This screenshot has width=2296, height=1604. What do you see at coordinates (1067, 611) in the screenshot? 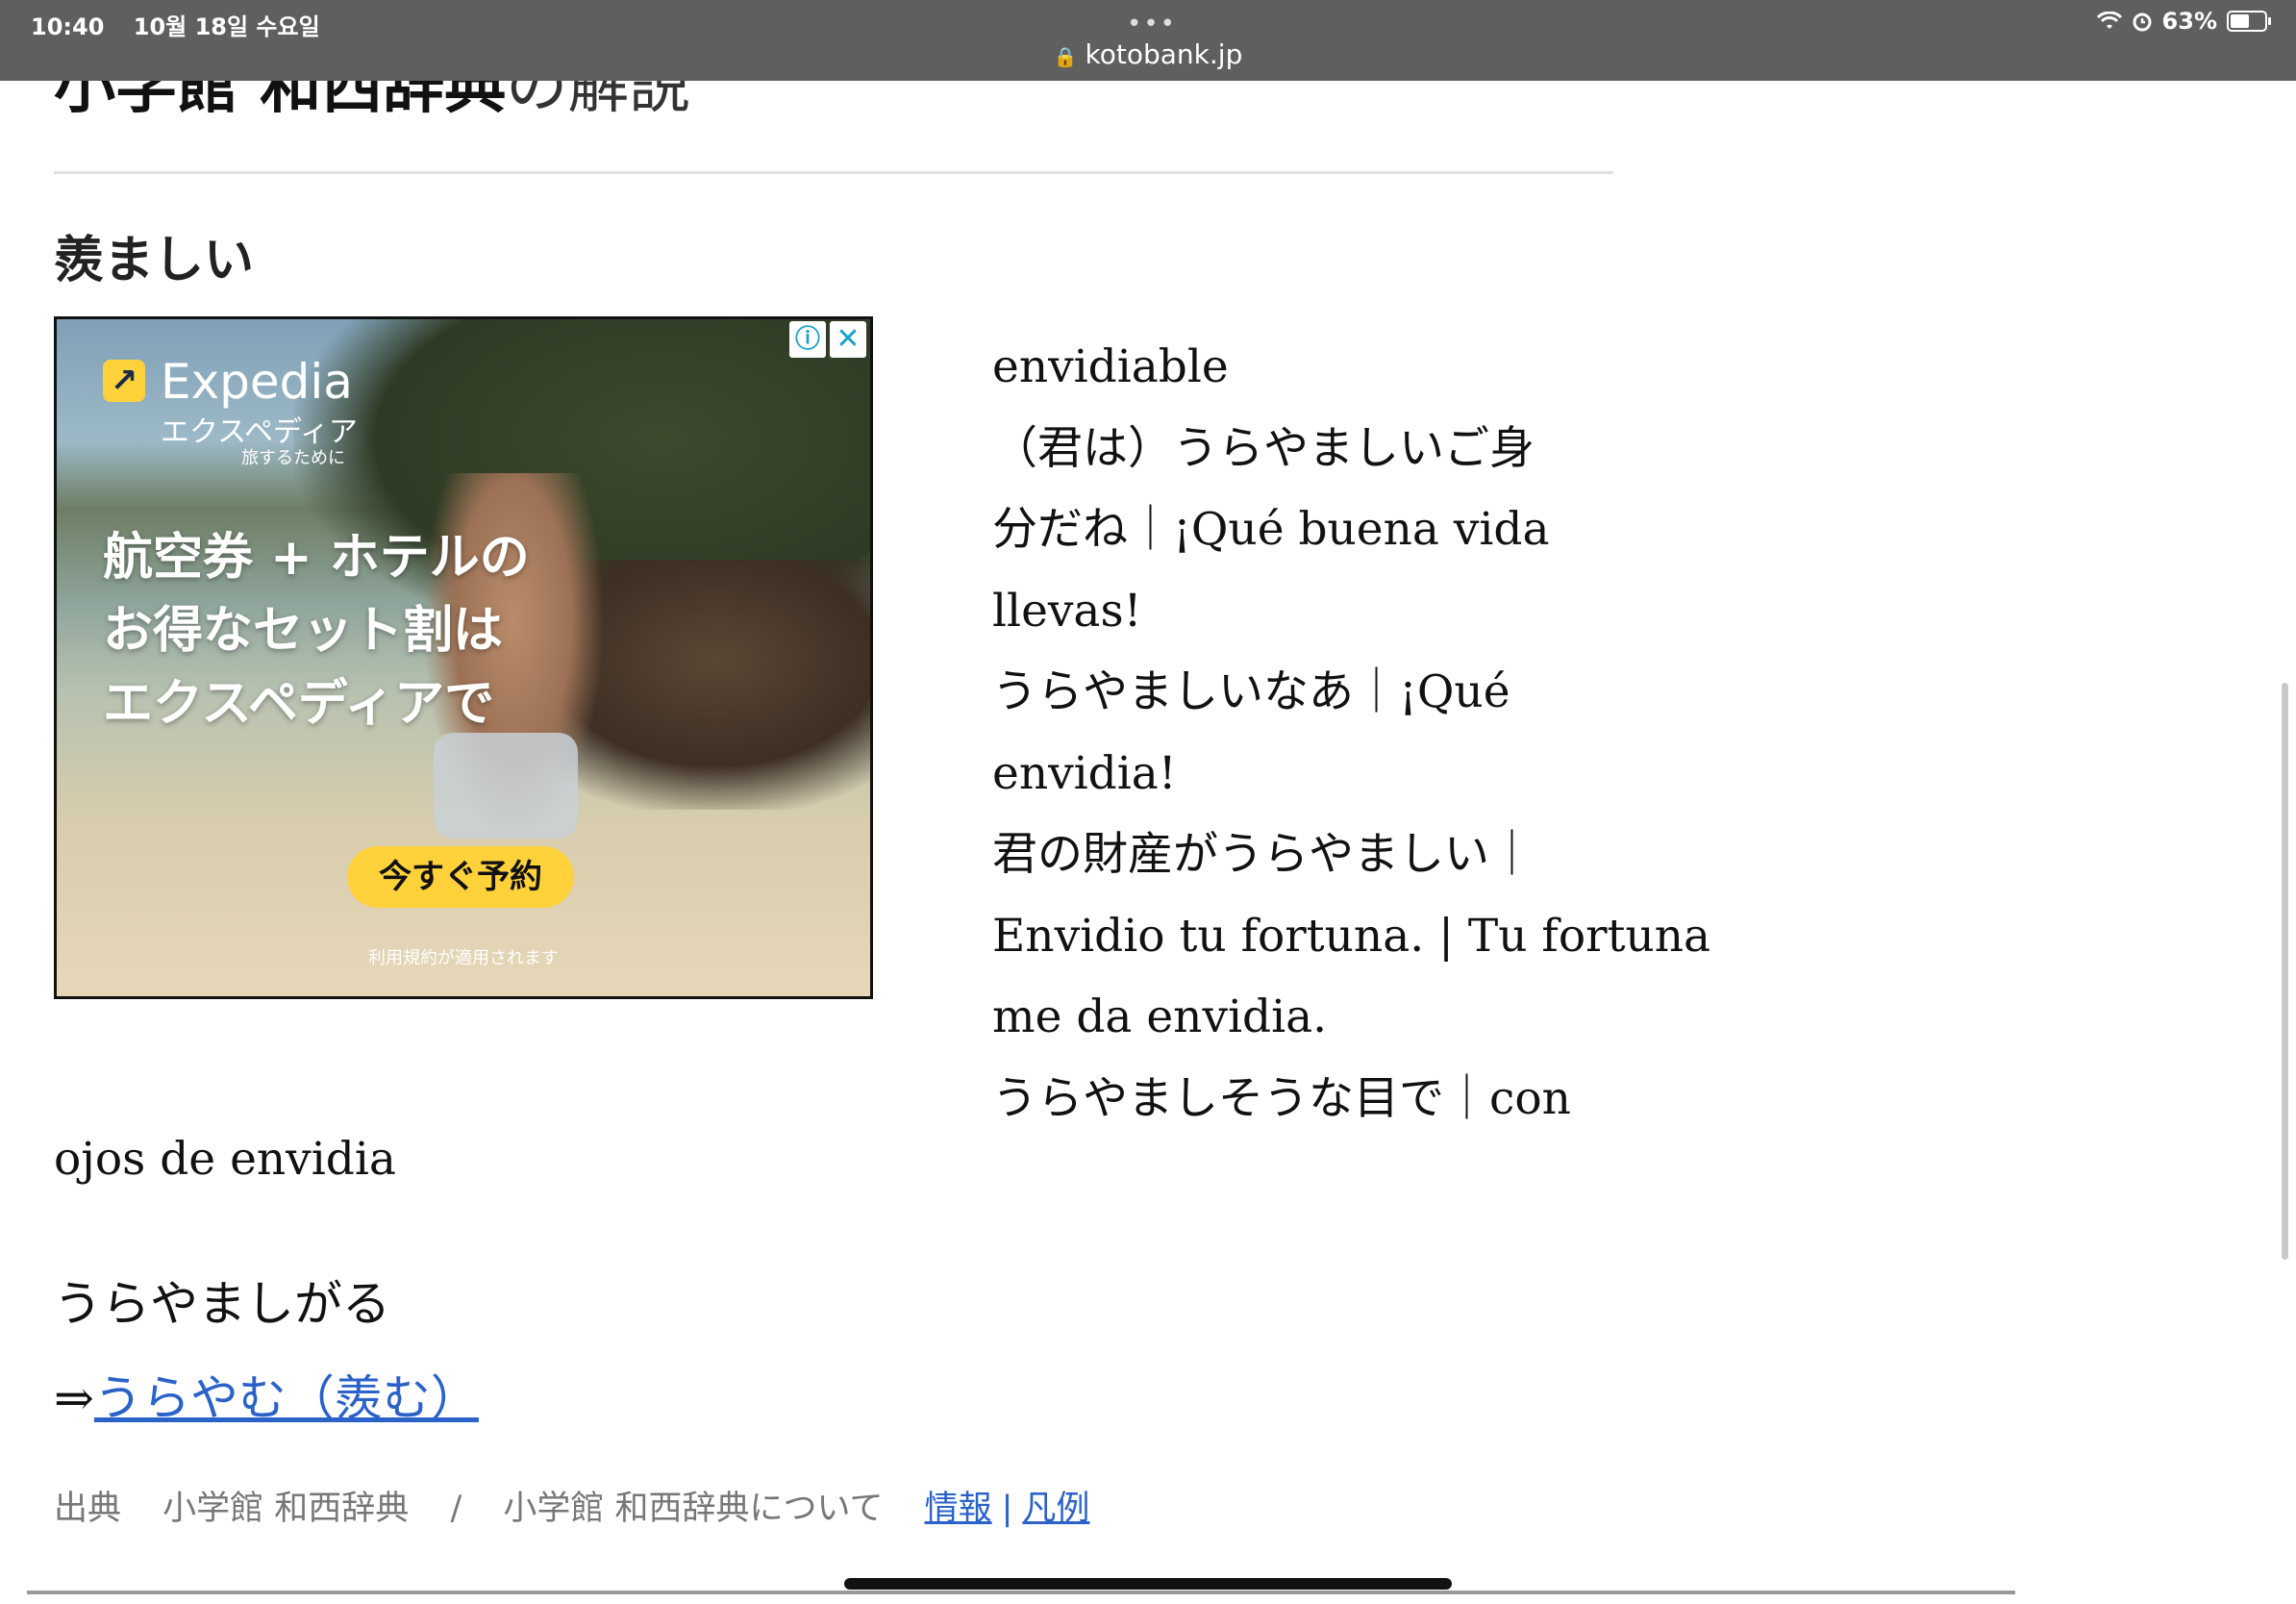
I see `definition-line: llevas!` at bounding box center [1067, 611].